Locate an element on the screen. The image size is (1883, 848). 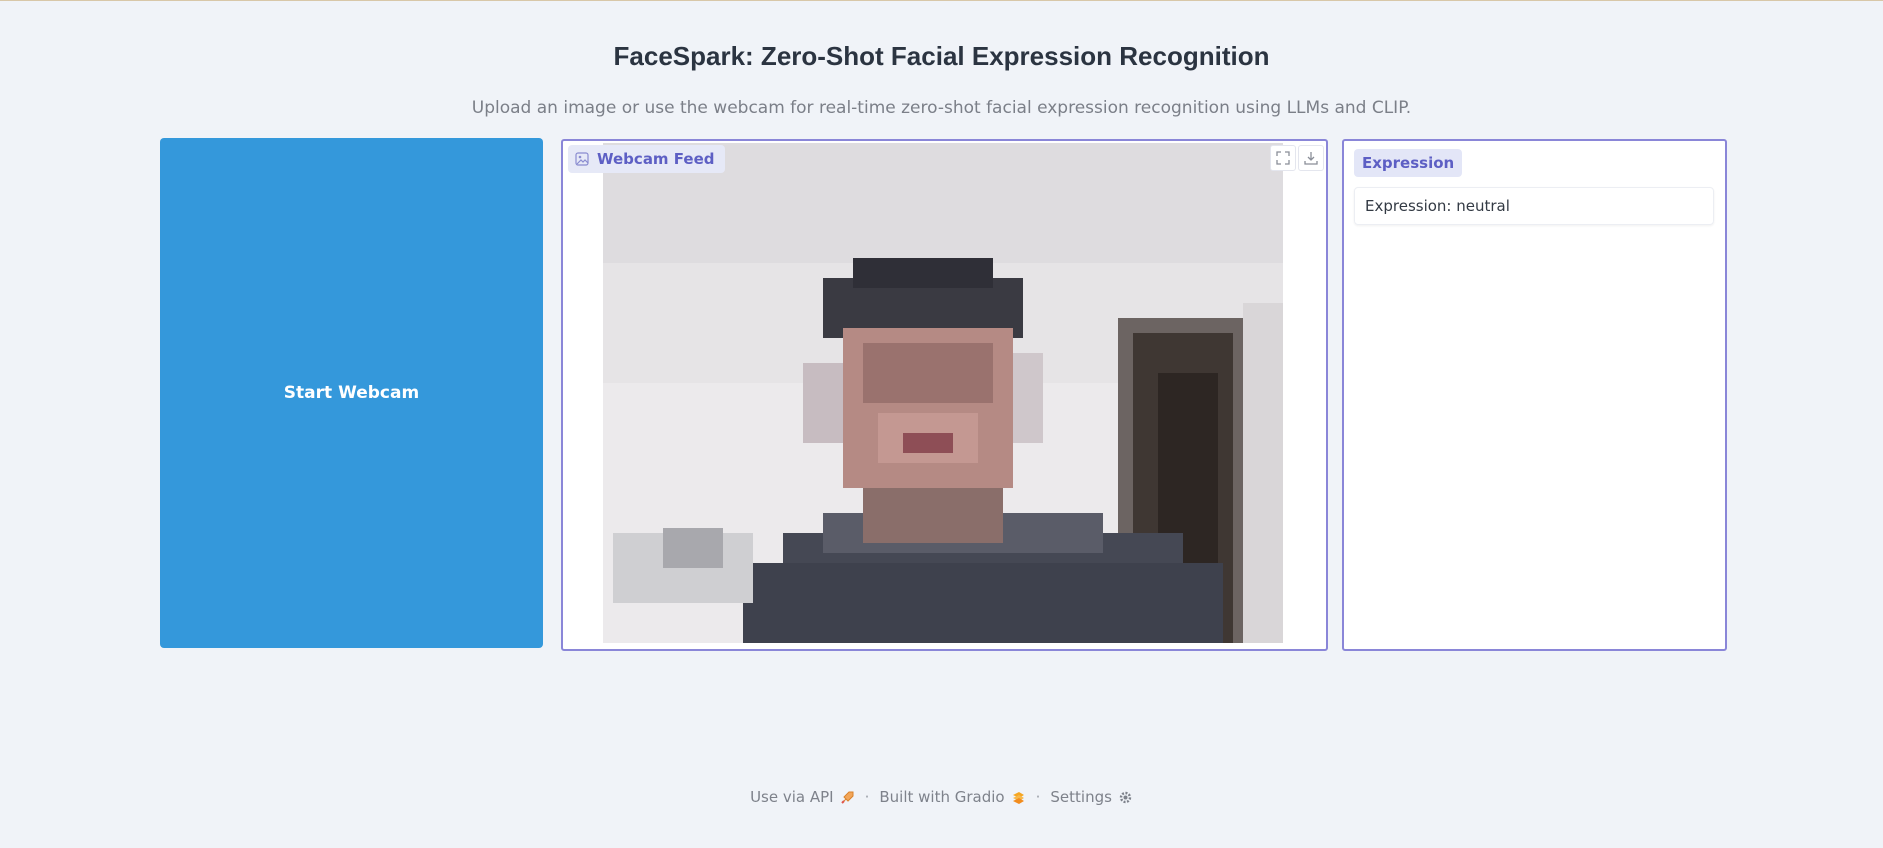
download-button is located at coordinates (1311, 158).